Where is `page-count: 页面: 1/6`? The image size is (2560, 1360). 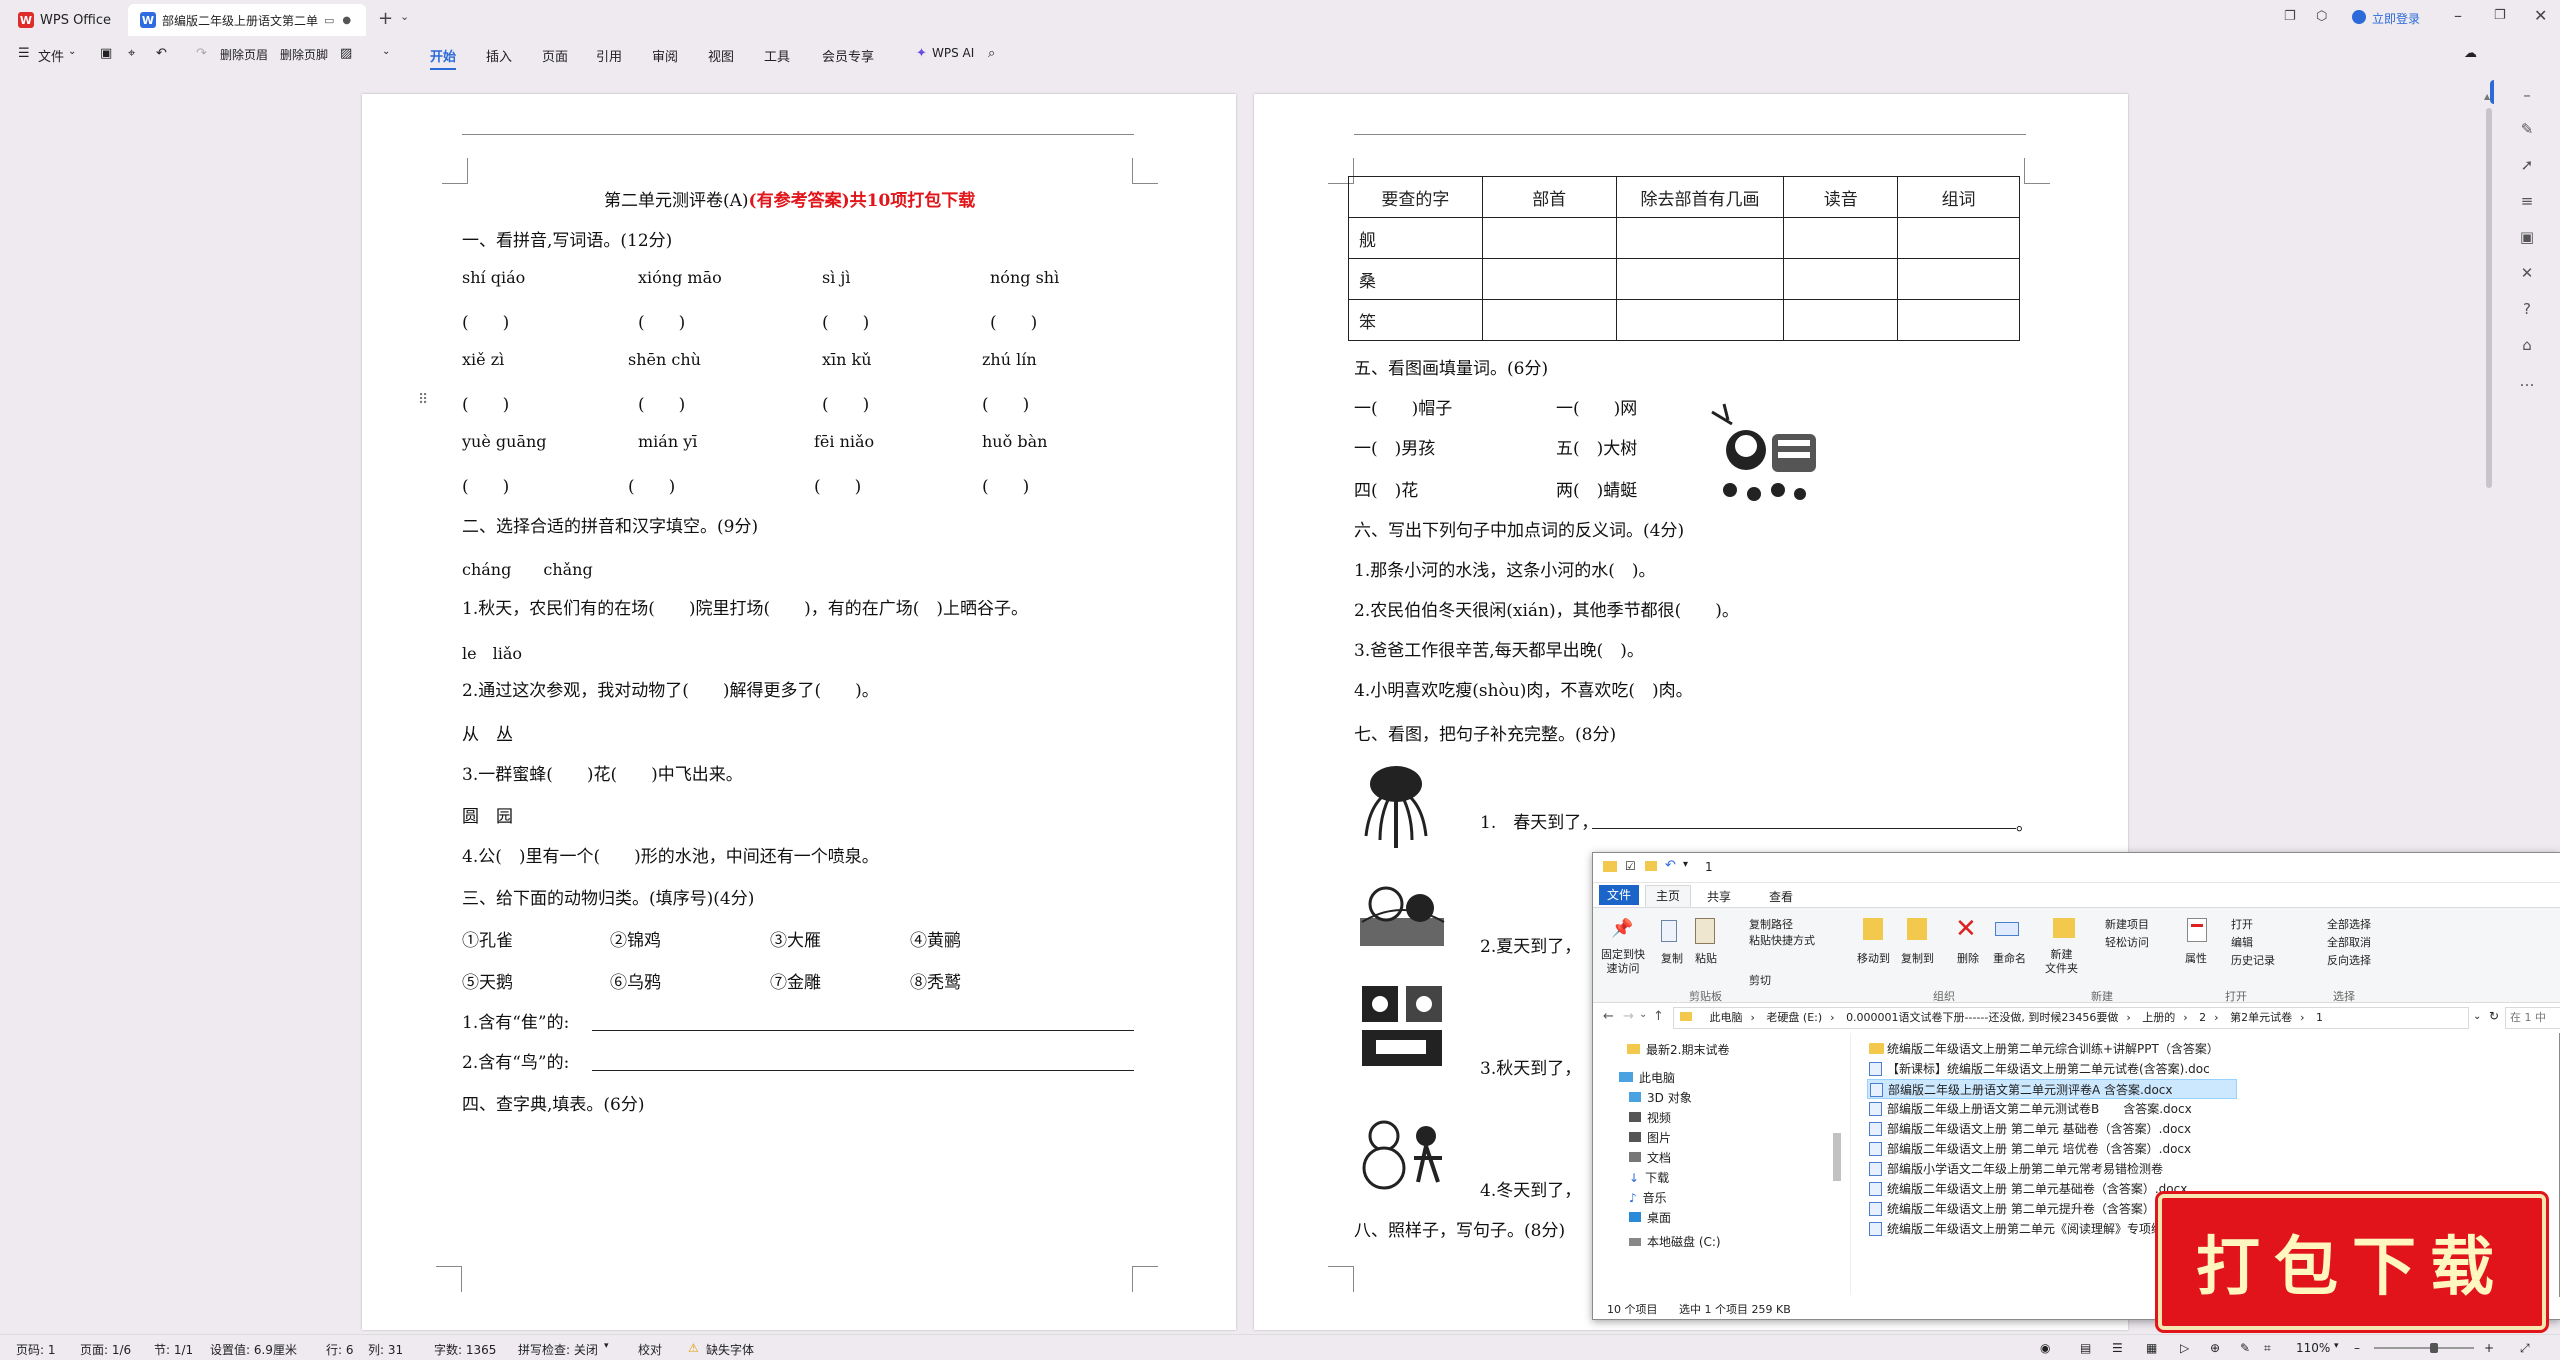 page-count: 页面: 1/6 is located at coordinates (105, 1349).